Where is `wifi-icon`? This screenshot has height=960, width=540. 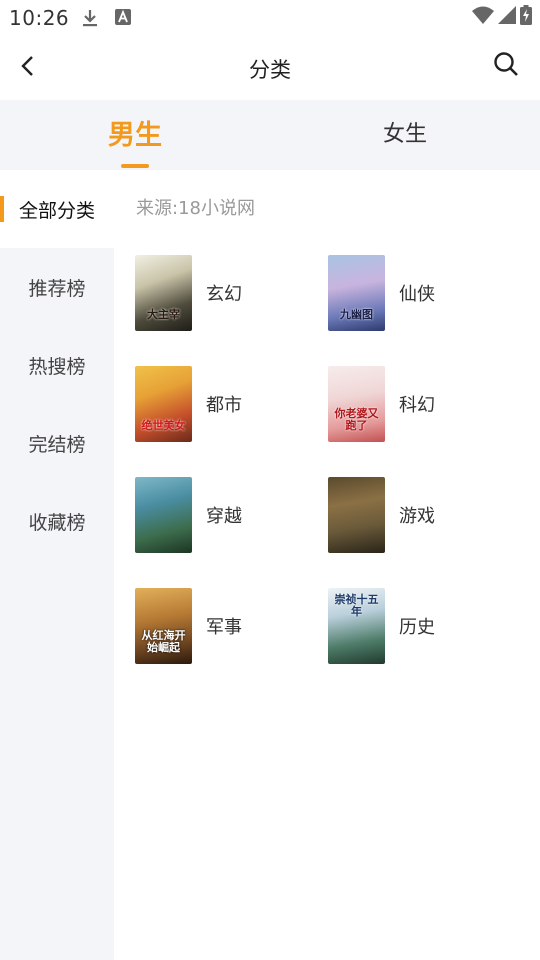
wifi-icon is located at coordinates (483, 17).